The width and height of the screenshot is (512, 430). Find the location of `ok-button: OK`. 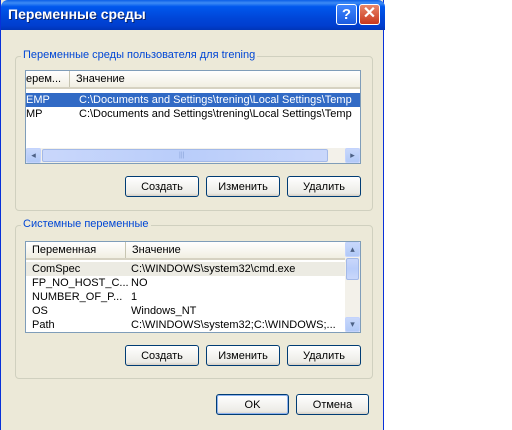

ok-button: OK is located at coordinates (252, 404).